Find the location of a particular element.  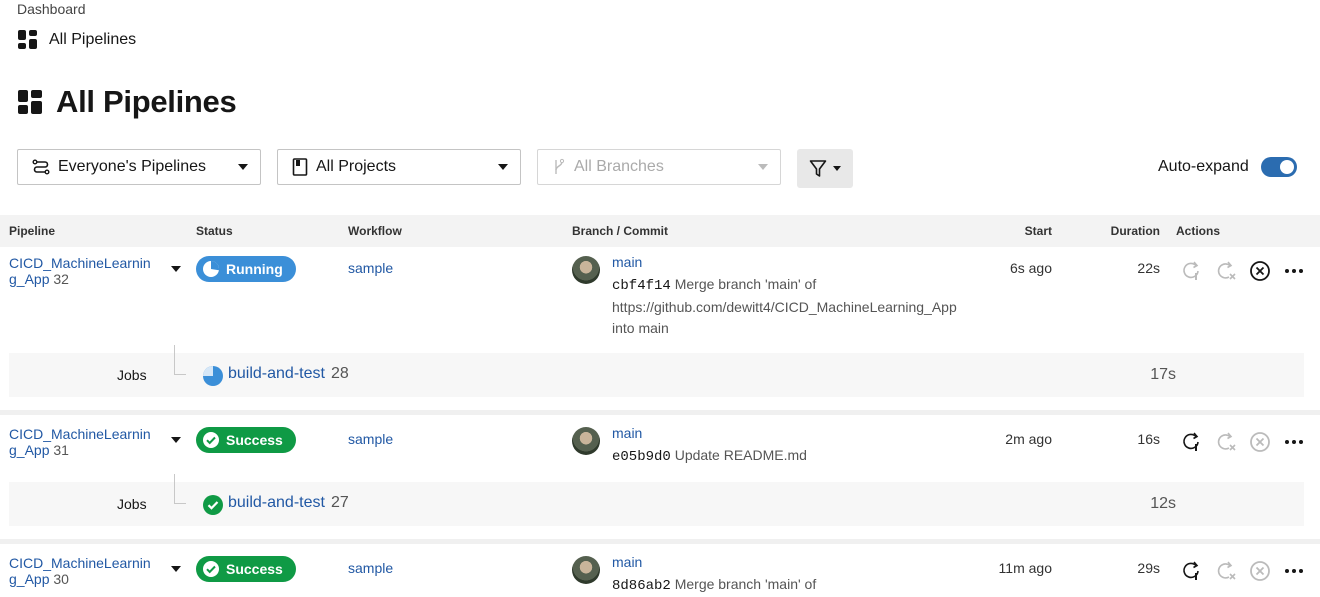

projects-select-value: All Projects is located at coordinates (356, 166).